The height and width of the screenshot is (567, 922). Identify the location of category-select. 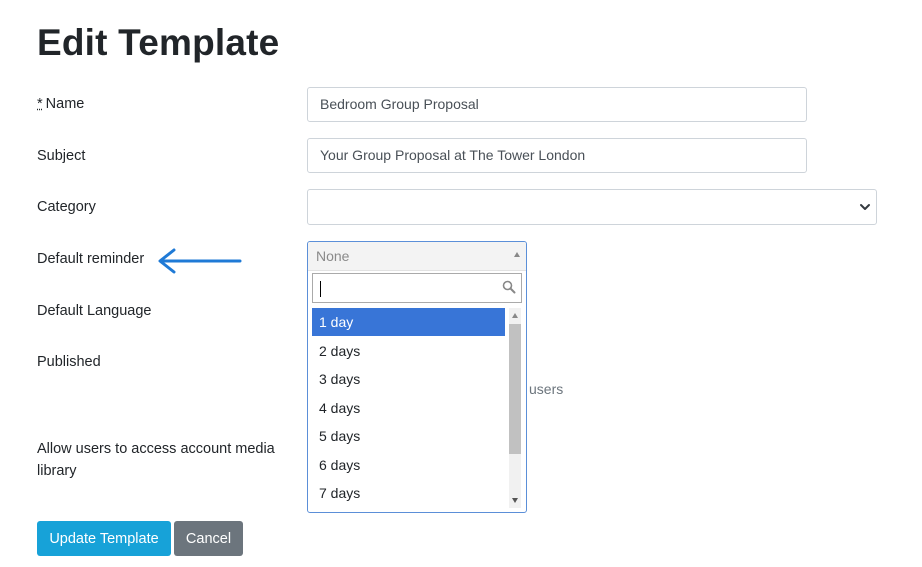
(592, 207).